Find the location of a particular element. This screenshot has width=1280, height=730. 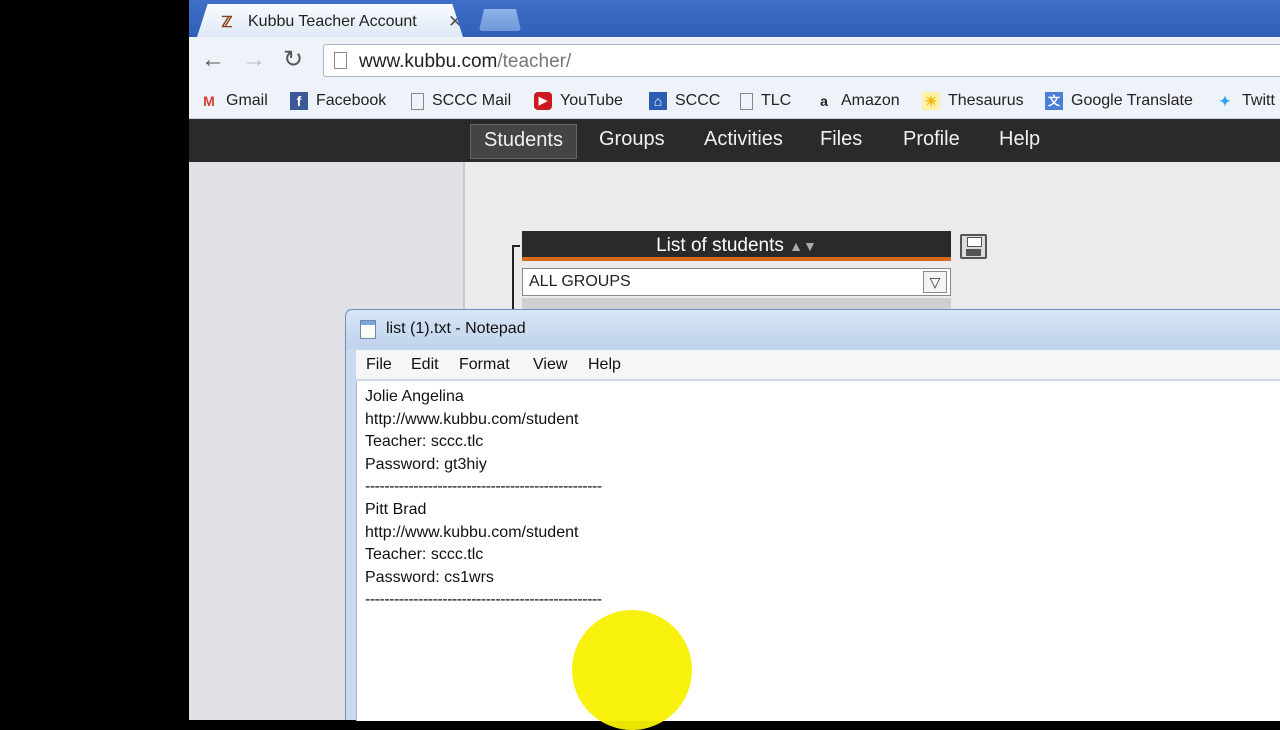

new-tab-button is located at coordinates (500, 20).